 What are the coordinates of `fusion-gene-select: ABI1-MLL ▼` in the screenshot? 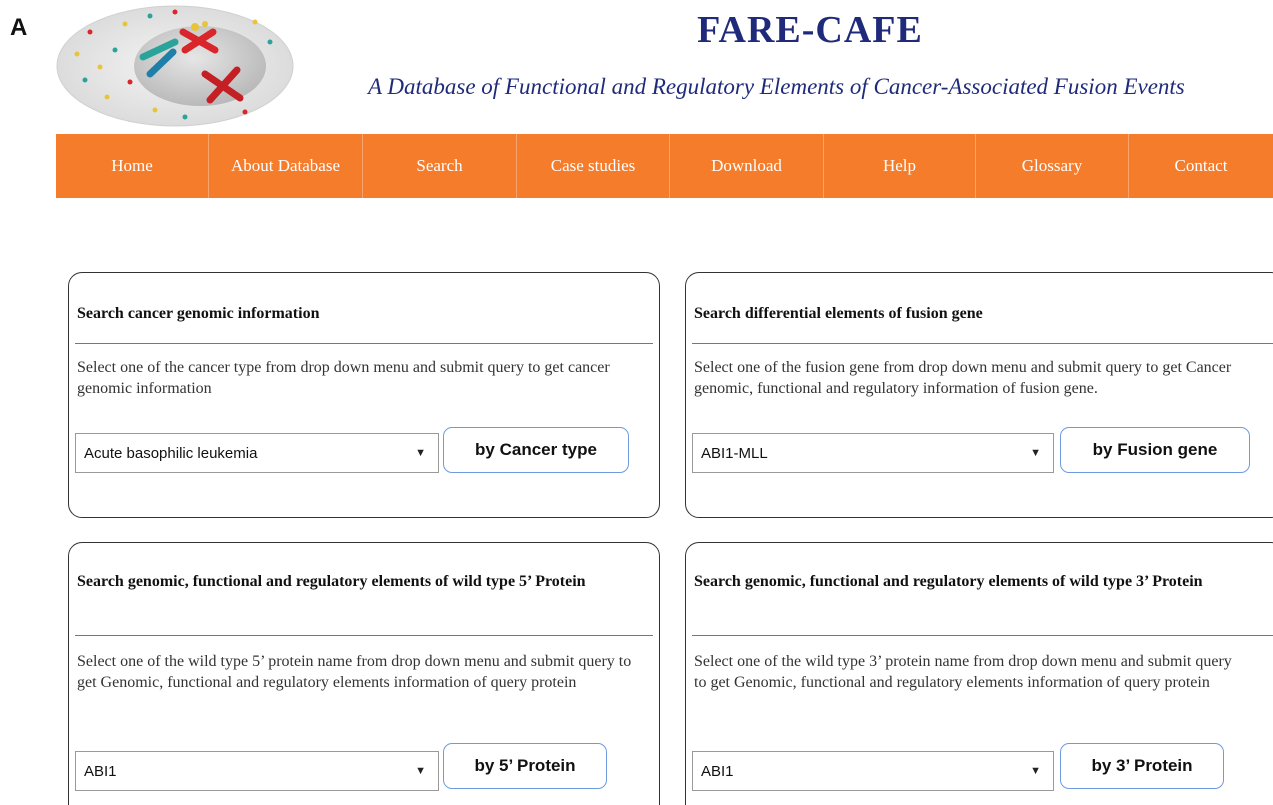 It's located at (873, 453).